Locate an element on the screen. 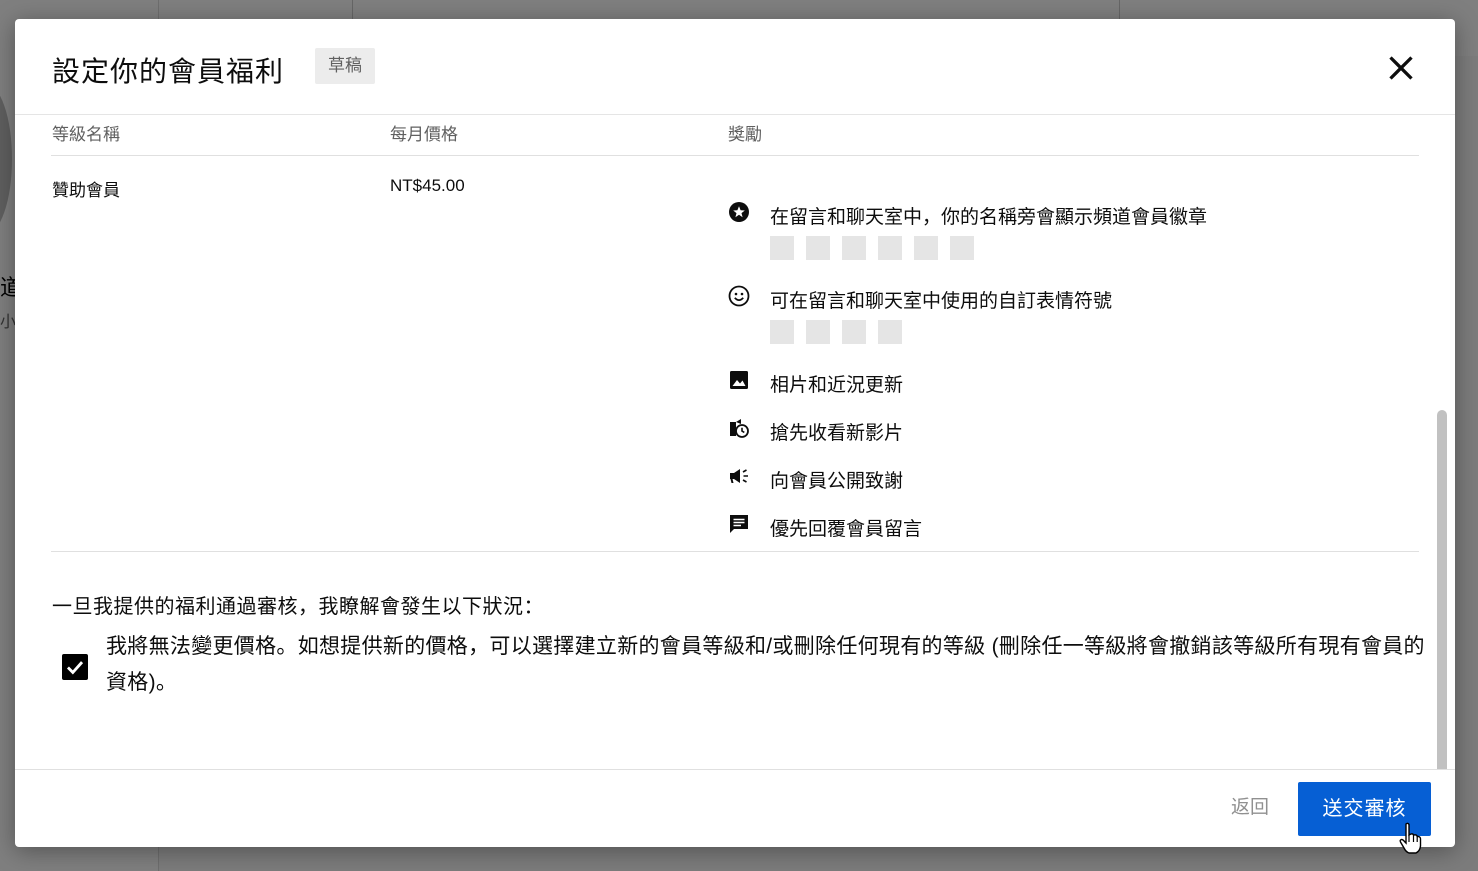 This screenshot has width=1478, height=871. comment-icon is located at coordinates (739, 524).